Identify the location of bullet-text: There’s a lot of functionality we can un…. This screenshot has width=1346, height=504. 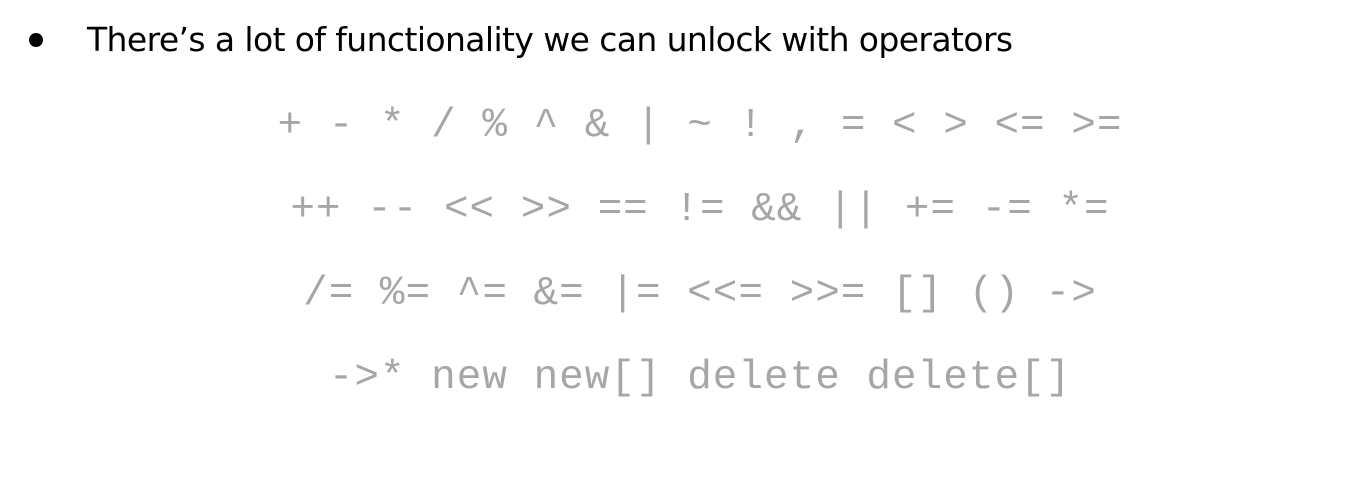
(550, 39).